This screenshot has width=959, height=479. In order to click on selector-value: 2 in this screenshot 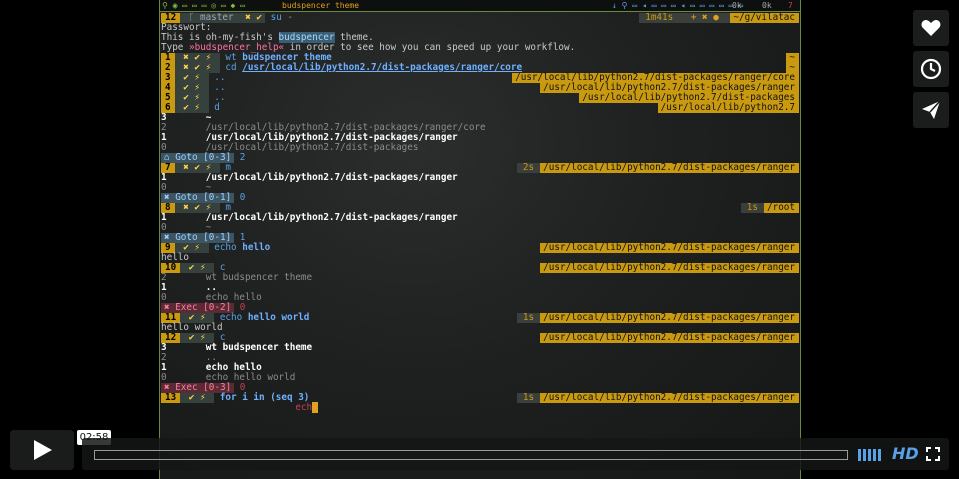, I will do `click(242, 157)`.